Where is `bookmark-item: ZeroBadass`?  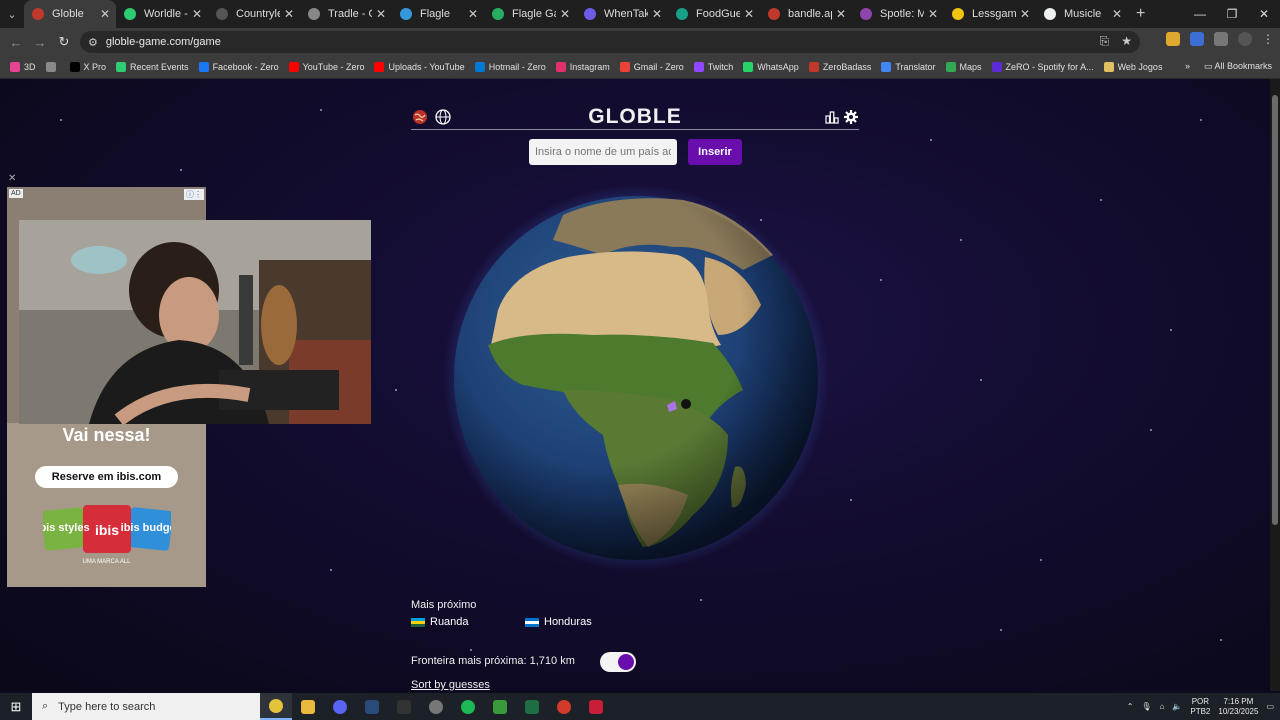 bookmark-item: ZeroBadass is located at coordinates (839, 67).